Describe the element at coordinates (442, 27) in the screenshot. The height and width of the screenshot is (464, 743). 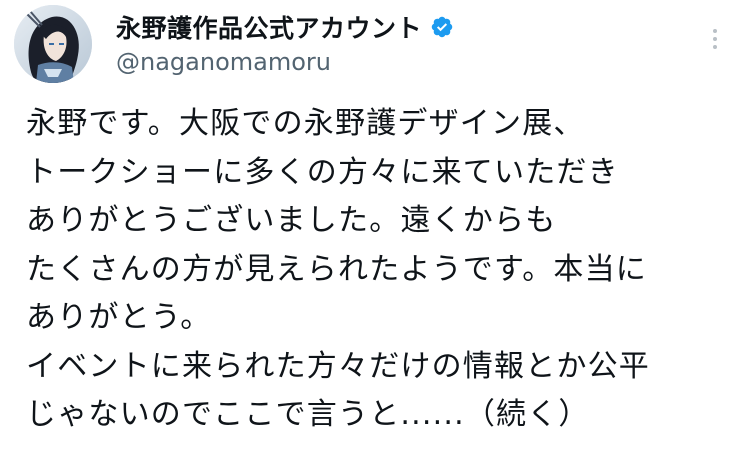
I see `verified-badge-icon` at that location.